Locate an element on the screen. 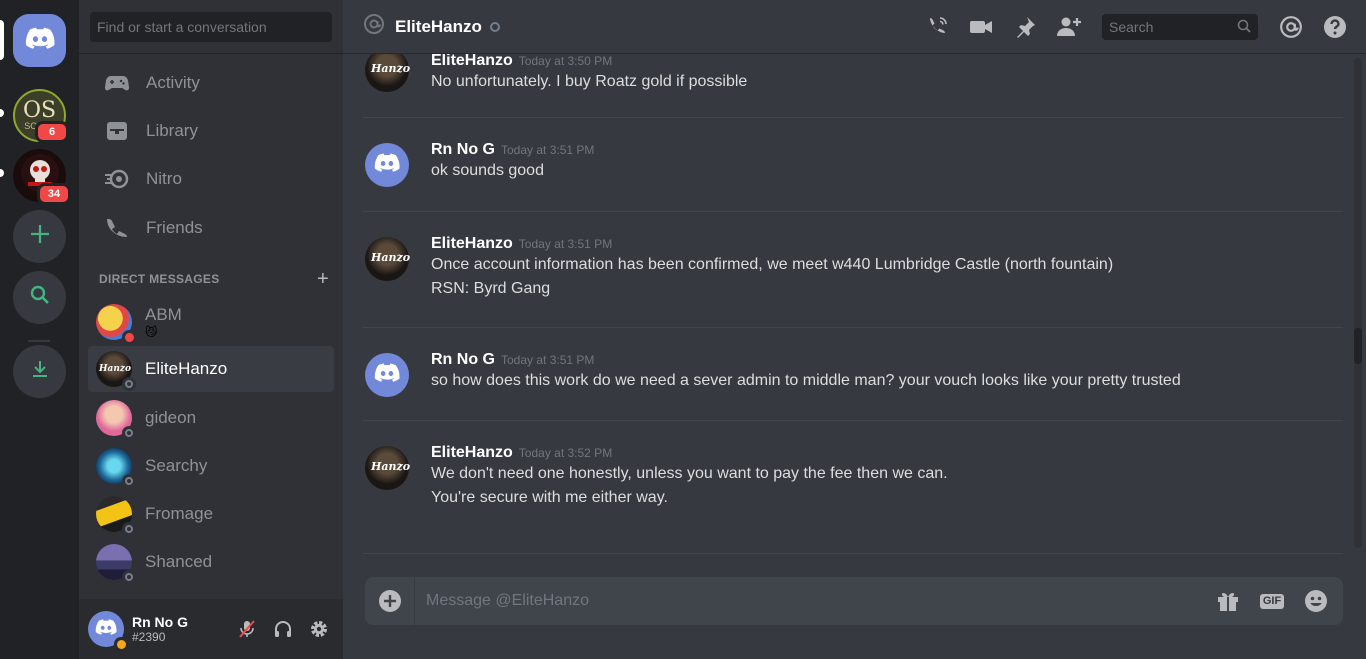 This screenshot has height=659, width=1366. scrollbar-thumb is located at coordinates (1358, 346).